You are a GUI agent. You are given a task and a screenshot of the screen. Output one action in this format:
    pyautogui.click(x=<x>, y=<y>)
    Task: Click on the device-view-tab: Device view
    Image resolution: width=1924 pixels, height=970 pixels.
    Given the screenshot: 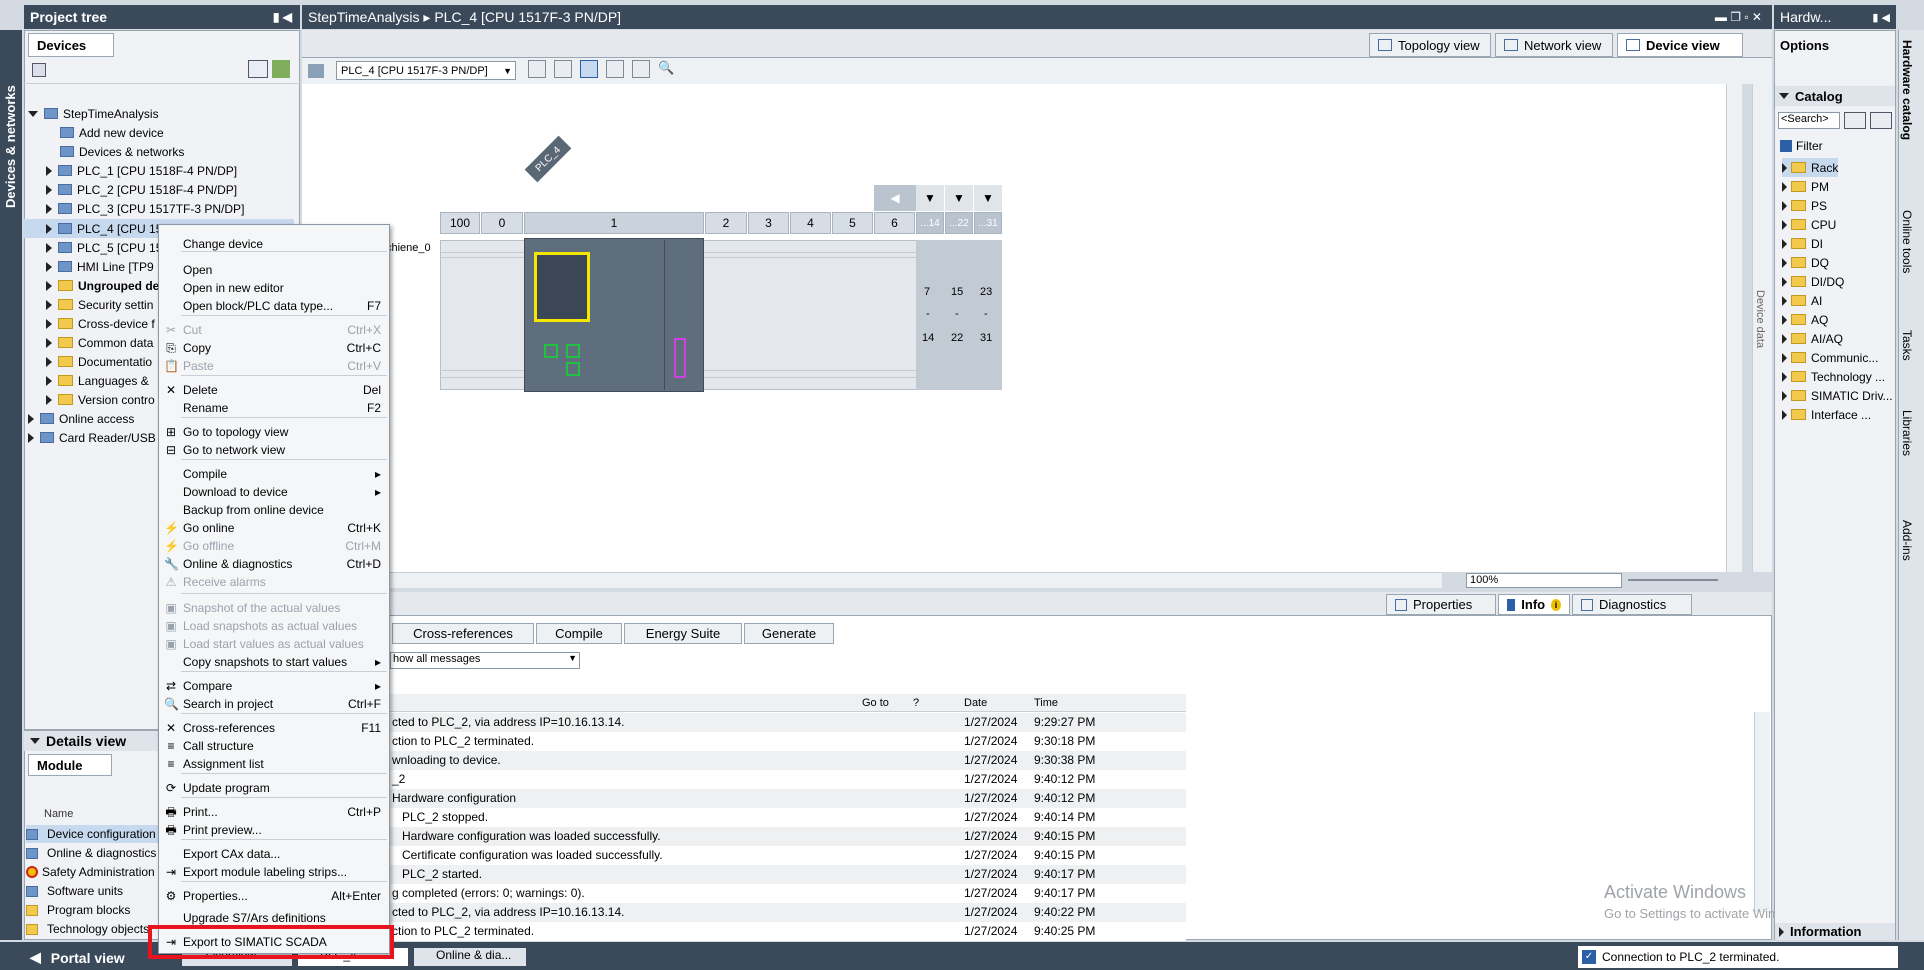 What is the action you would take?
    pyautogui.click(x=1680, y=45)
    